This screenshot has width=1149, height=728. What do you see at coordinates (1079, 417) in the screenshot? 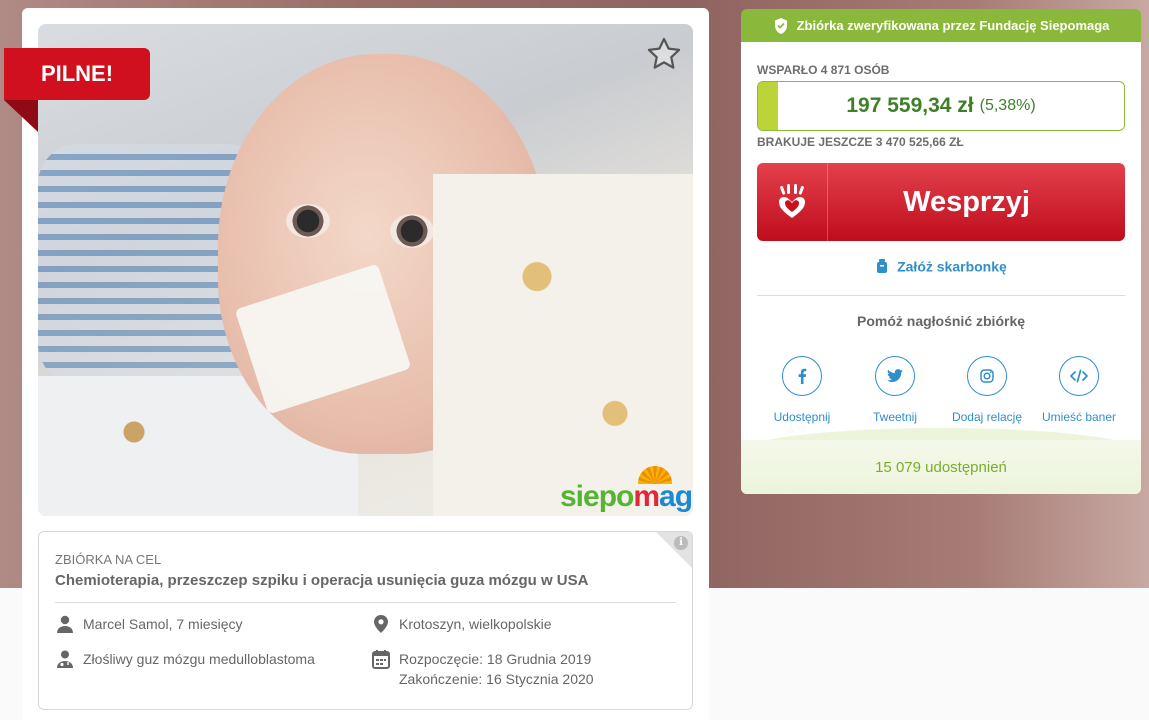
I see `embed-banner-label: Umieść baner` at bounding box center [1079, 417].